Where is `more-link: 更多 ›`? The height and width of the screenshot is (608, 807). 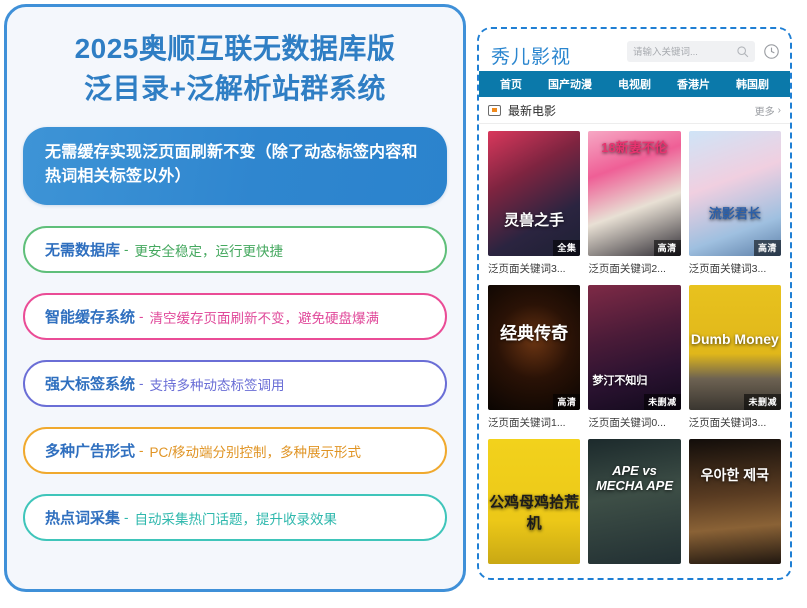
more-link: 更多 › is located at coordinates (768, 110).